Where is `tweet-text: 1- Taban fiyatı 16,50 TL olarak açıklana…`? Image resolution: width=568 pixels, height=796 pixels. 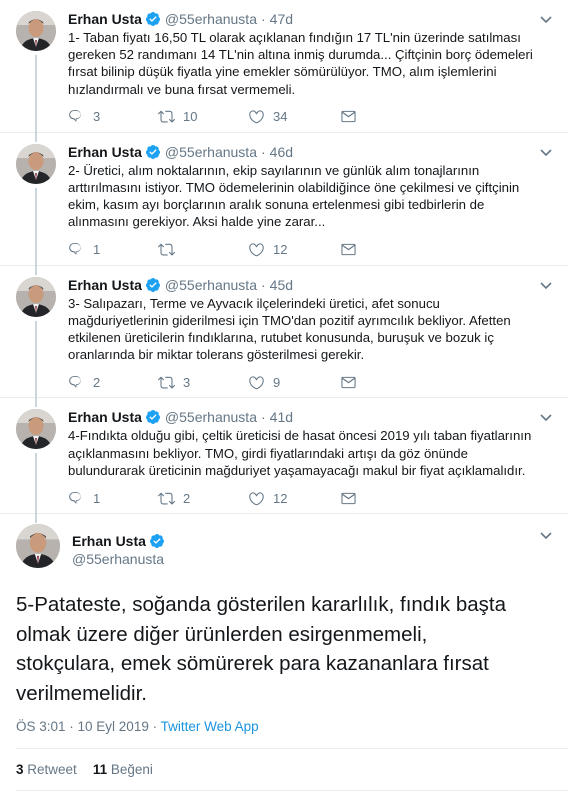
tweet-text: 1- Taban fiyatı 16,50 TL olarak açıklana… is located at coordinates (300, 63).